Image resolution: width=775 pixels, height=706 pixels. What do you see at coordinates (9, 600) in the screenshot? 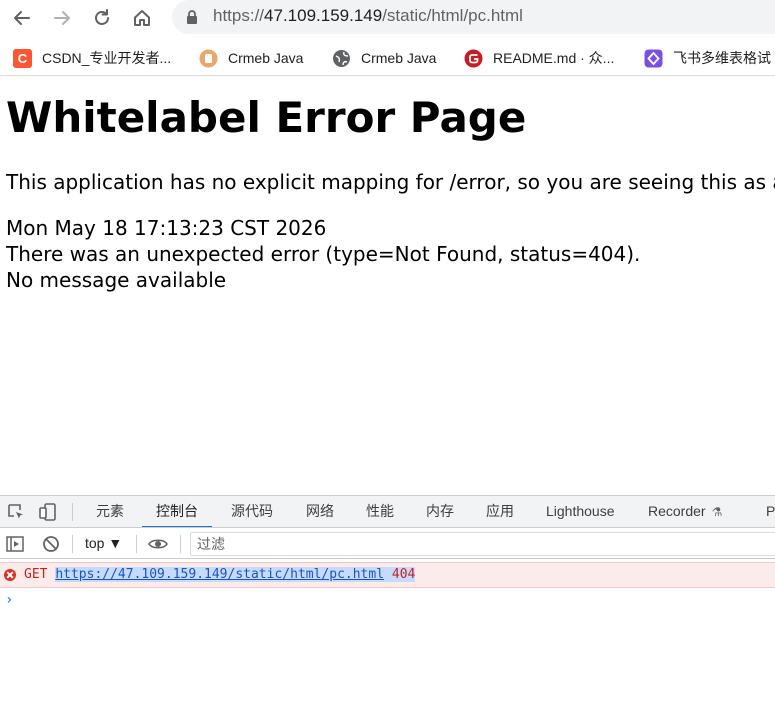
I see `console-prompt: ›` at bounding box center [9, 600].